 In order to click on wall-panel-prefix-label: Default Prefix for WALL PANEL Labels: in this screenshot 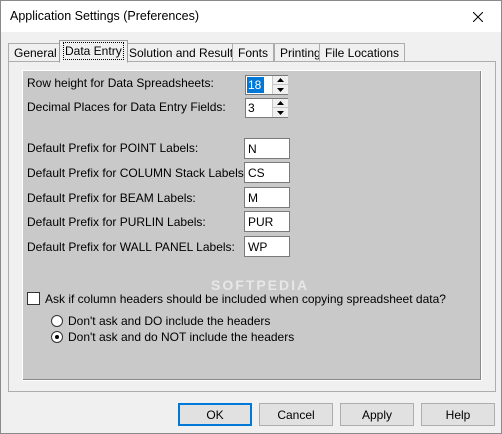, I will do `click(131, 247)`.